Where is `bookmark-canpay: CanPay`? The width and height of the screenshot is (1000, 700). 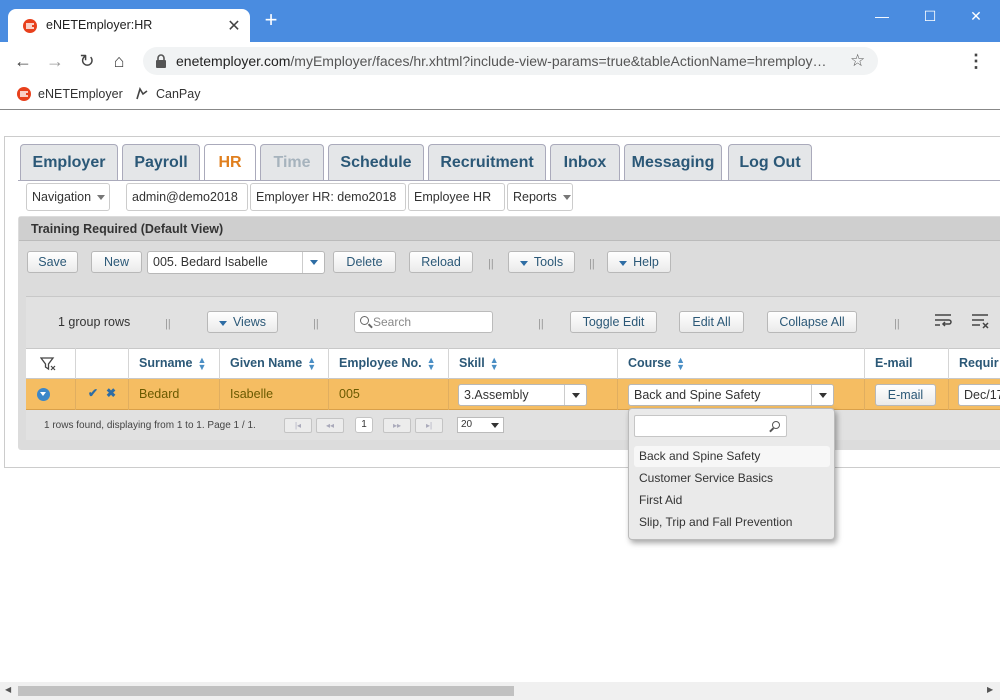 bookmark-canpay: CanPay is located at coordinates (167, 94).